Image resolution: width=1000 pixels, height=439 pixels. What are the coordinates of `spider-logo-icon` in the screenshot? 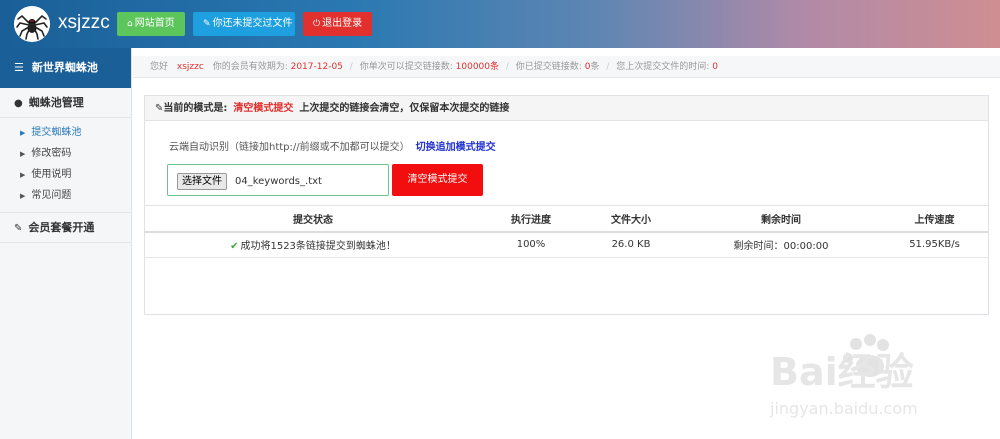 It's located at (32, 24).